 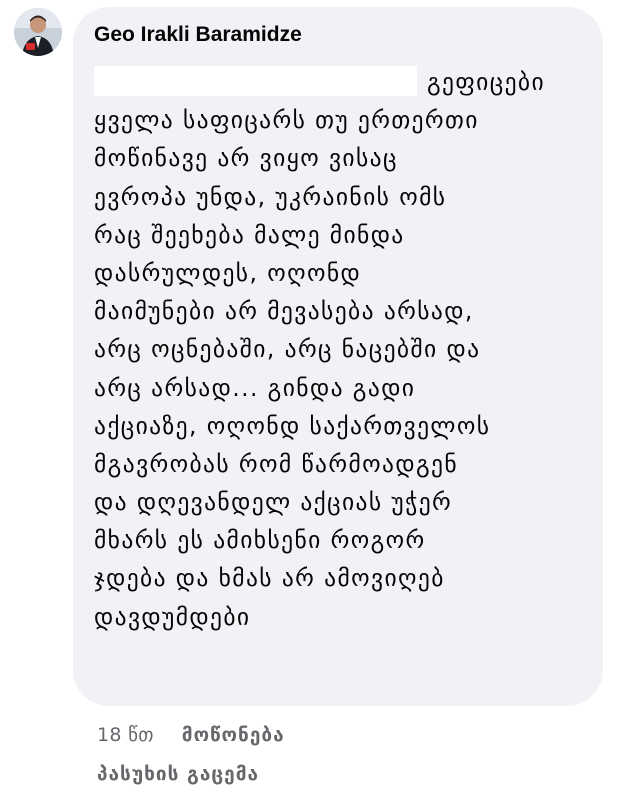 I want to click on comment-line: და დღევანდელ აქციას უჭერ, so click(x=273, y=502).